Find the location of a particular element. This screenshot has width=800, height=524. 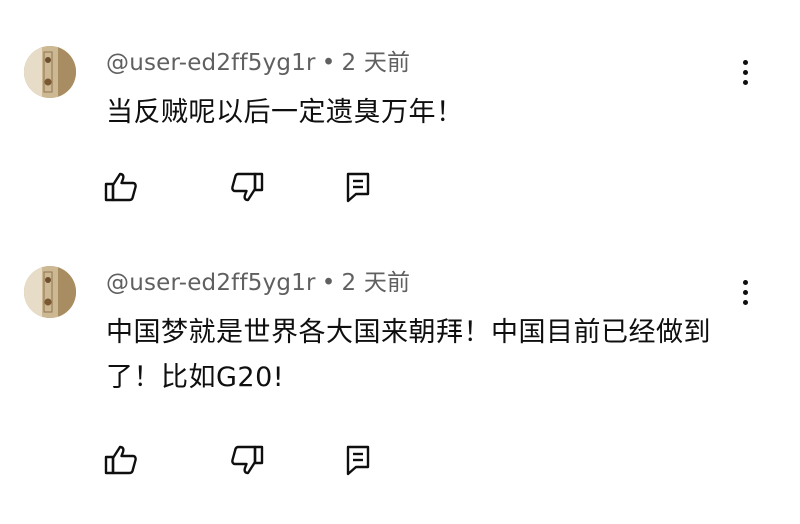

comment-text: 中国梦就是世界各大国来朝拜！中国目前已经做到了！比如G20! is located at coordinates (408, 355).